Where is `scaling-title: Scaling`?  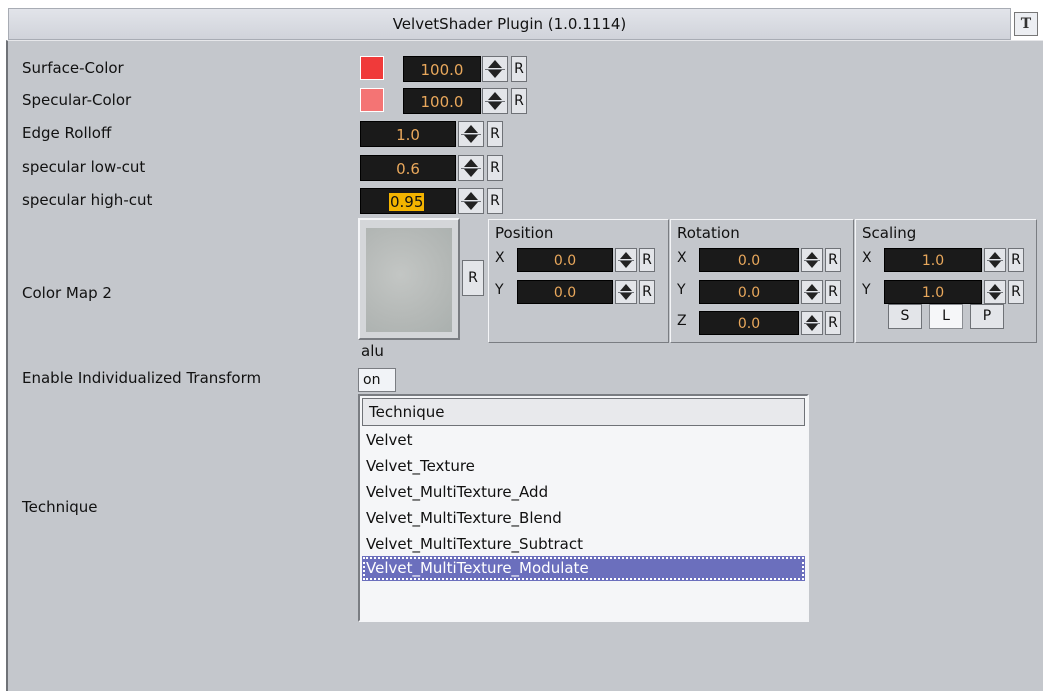
scaling-title: Scaling is located at coordinates (889, 233).